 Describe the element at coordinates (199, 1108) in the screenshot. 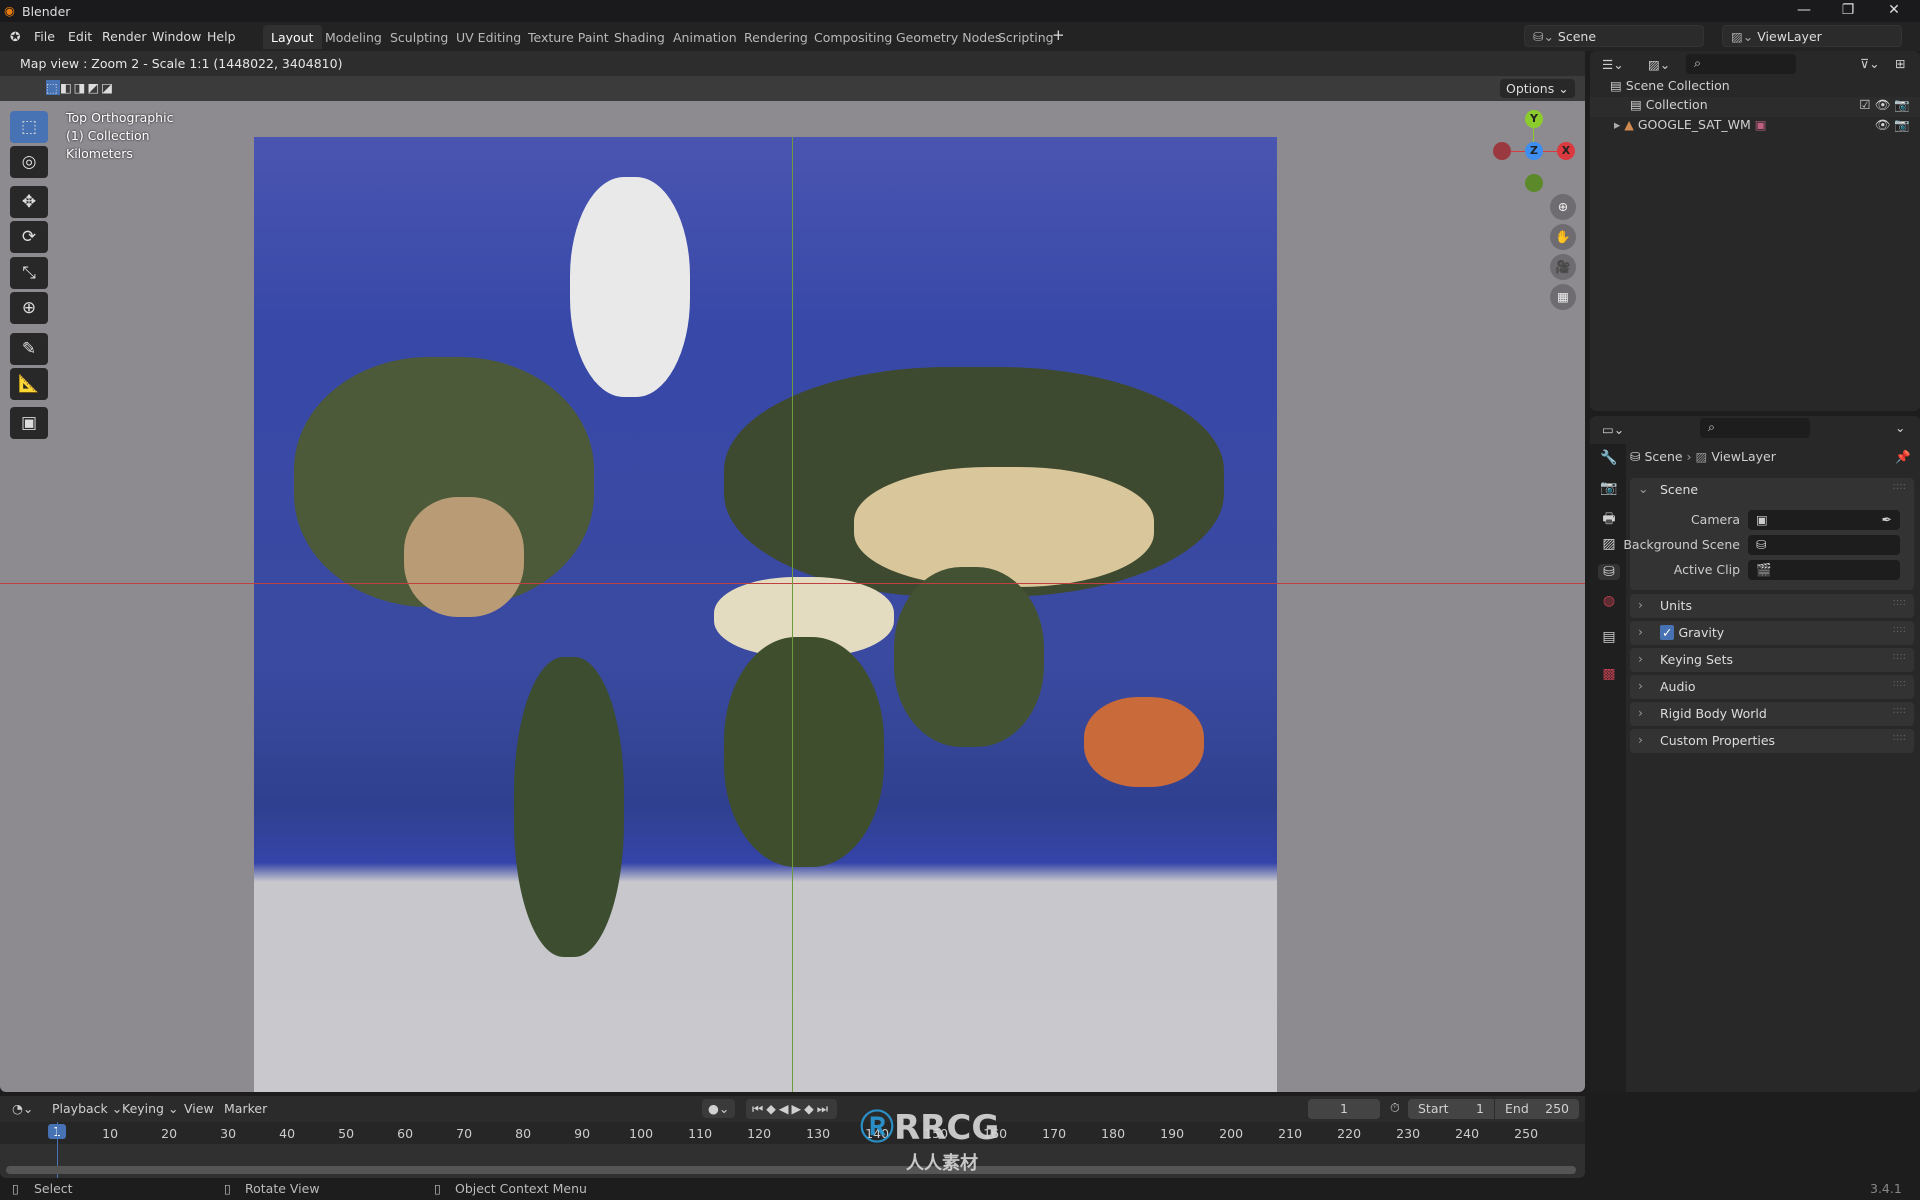

I see `view-menu: View` at that location.